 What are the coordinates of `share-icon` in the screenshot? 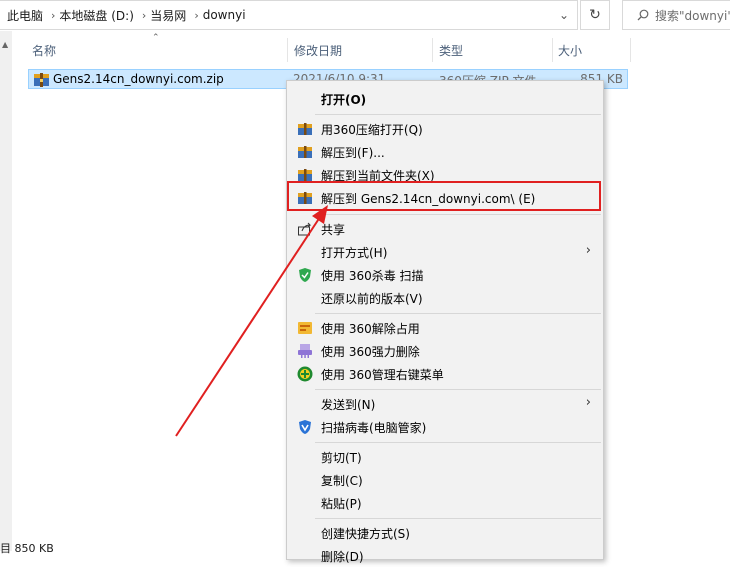 It's located at (305, 229).